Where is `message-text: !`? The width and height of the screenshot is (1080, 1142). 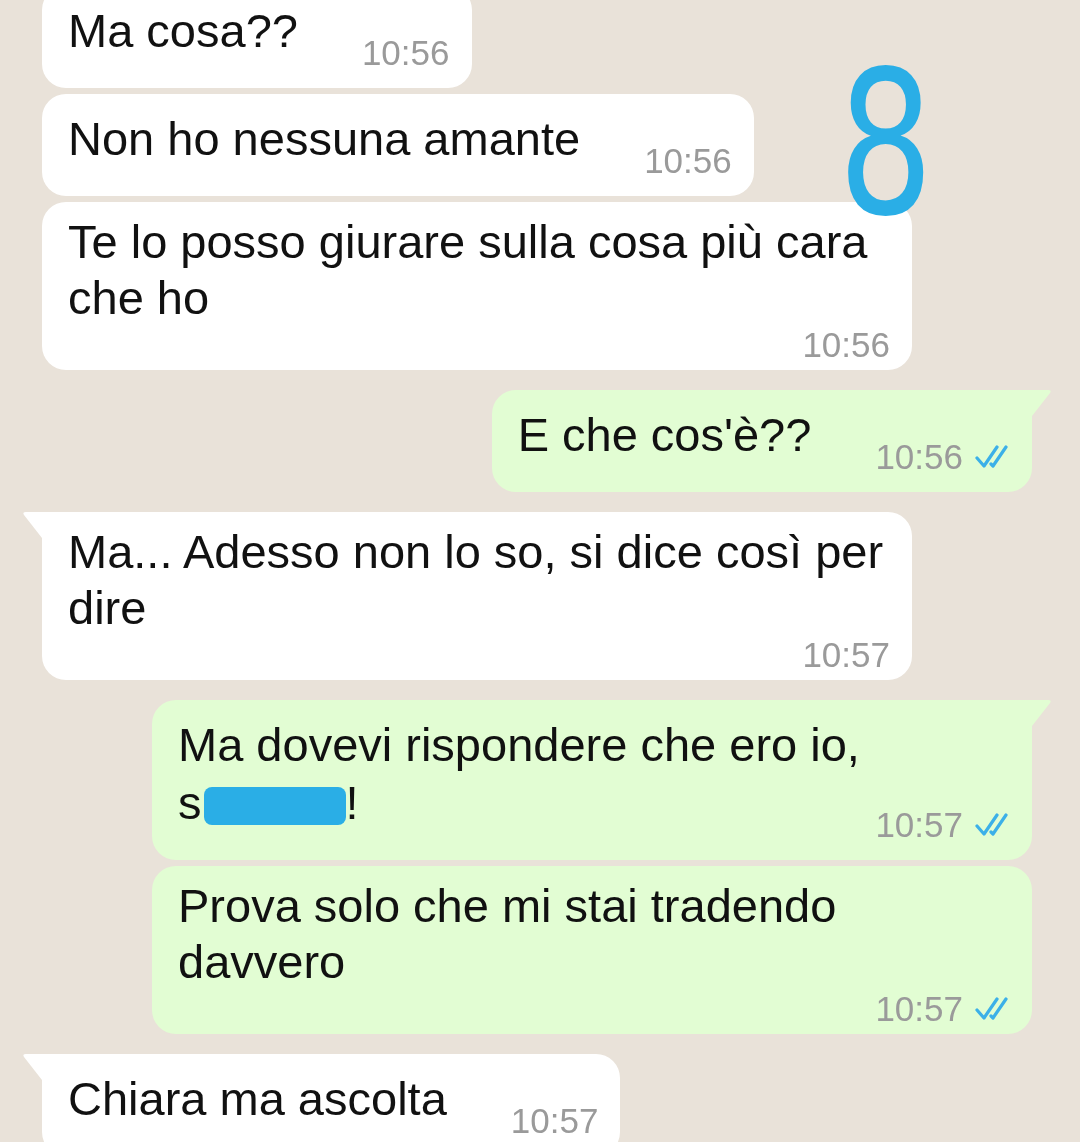 message-text: ! is located at coordinates (352, 802).